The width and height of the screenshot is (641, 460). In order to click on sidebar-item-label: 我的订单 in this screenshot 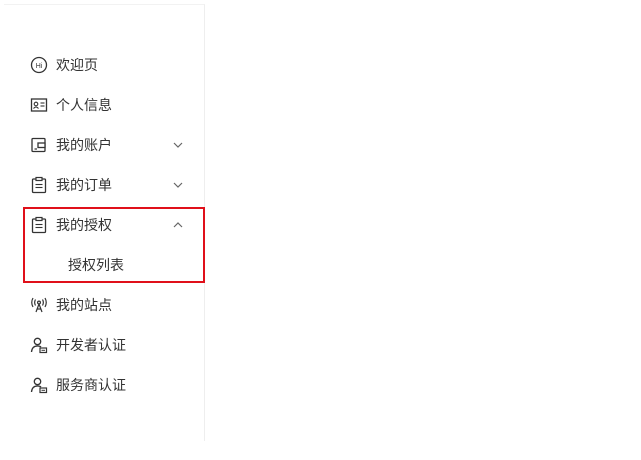, I will do `click(84, 186)`.